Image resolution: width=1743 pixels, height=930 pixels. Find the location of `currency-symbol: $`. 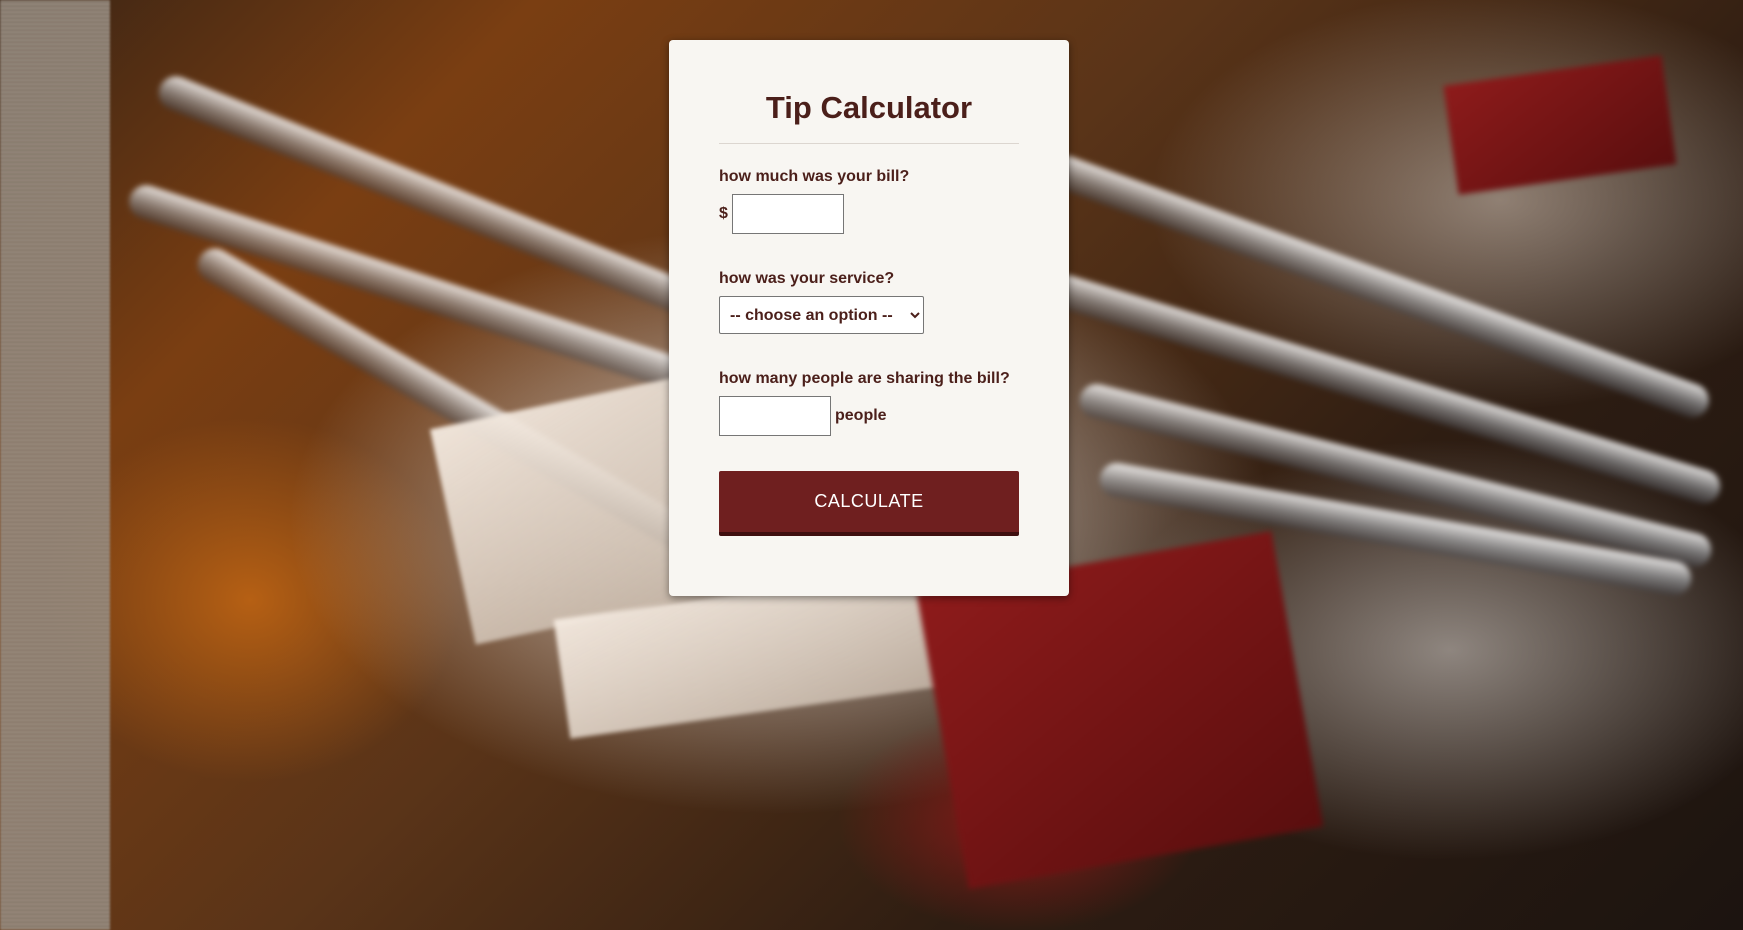

currency-symbol: $ is located at coordinates (723, 213).